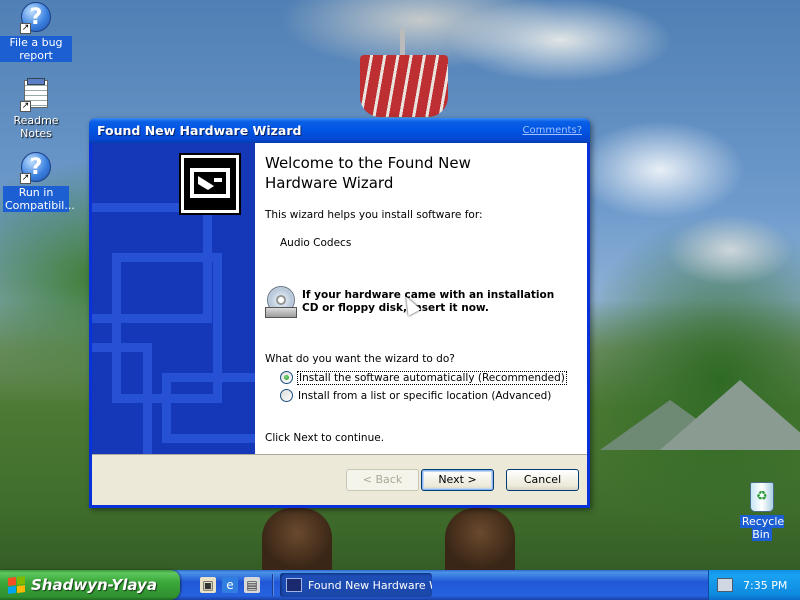 The image size is (800, 600). Describe the element at coordinates (273, 585) in the screenshot. I see `quick-launch-separator` at that location.